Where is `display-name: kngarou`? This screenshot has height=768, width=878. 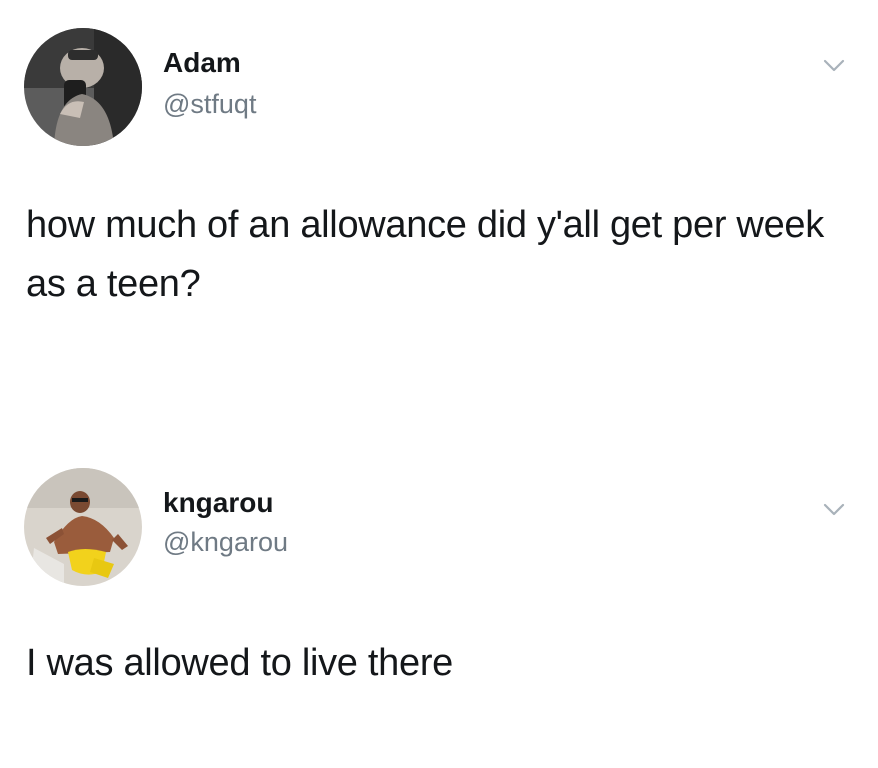
display-name: kngarou is located at coordinates (218, 503).